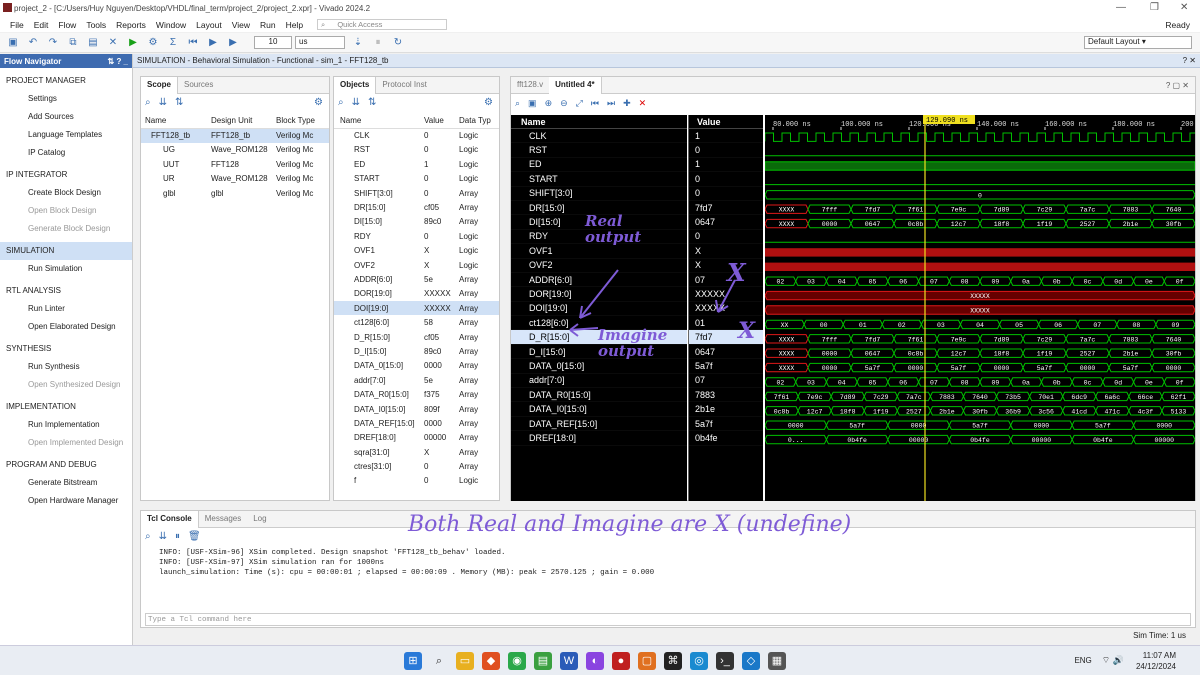  Describe the element at coordinates (416, 135) in the screenshot. I see `object-row: CLK 0 Logic` at that location.